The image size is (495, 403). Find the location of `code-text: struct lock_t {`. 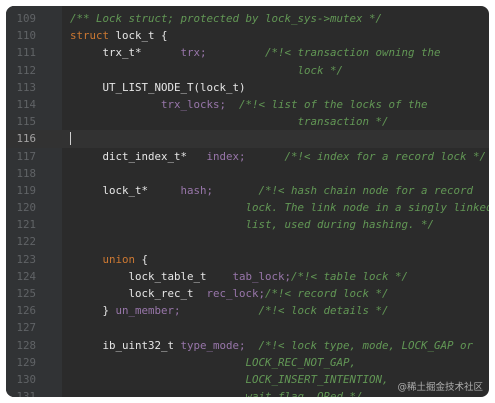

code-text: struct lock_t { is located at coordinates (119, 35).